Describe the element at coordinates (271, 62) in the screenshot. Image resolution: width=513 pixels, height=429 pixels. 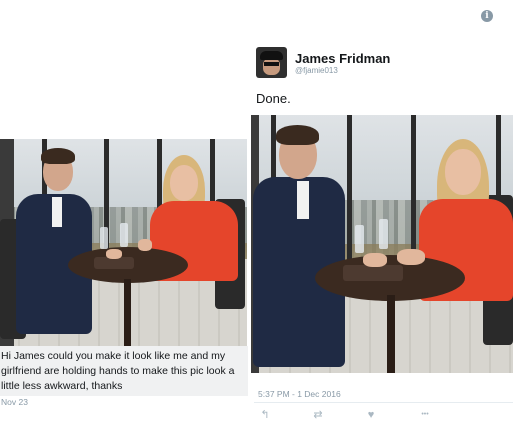
I see `avatar` at that location.